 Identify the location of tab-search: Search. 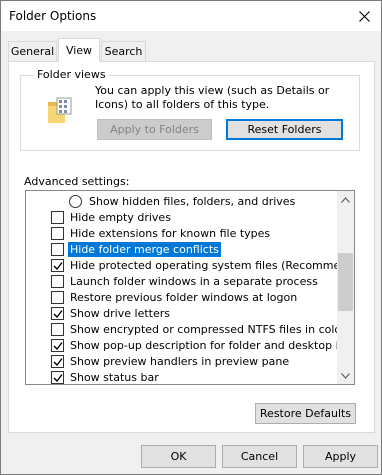
(123, 51).